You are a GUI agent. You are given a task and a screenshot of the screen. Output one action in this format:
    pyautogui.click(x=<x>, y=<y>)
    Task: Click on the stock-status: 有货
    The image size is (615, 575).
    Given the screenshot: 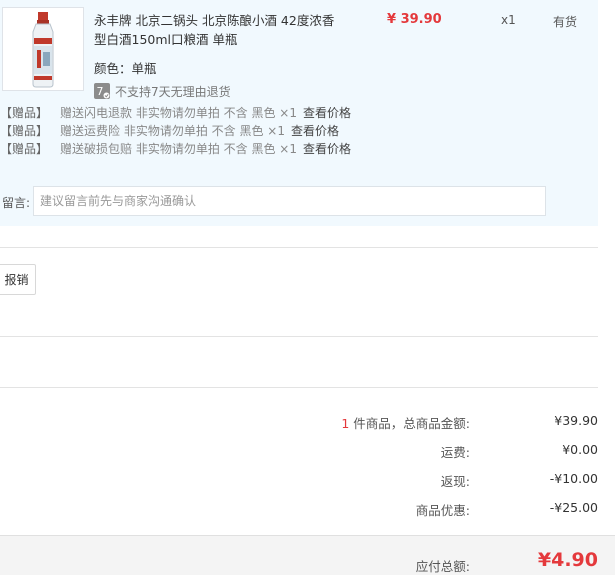 What is the action you would take?
    pyautogui.click(x=565, y=22)
    